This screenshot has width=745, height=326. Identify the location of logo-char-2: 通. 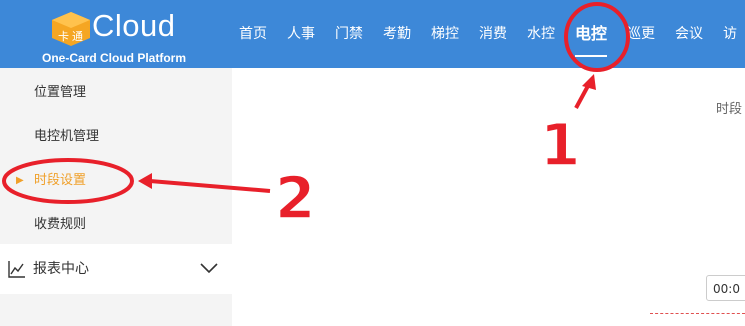
(77, 36).